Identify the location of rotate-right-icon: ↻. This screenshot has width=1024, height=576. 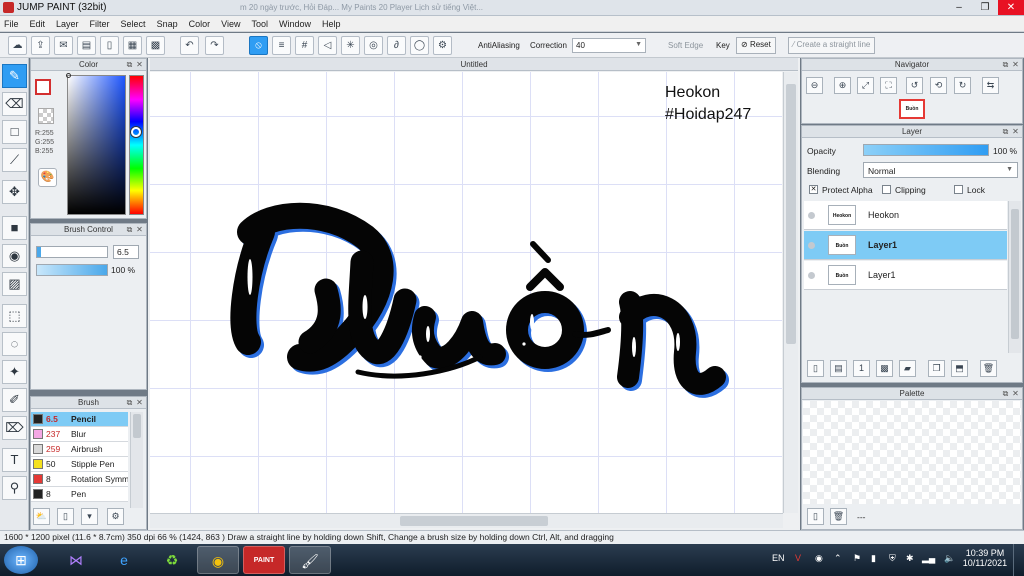
(962, 85).